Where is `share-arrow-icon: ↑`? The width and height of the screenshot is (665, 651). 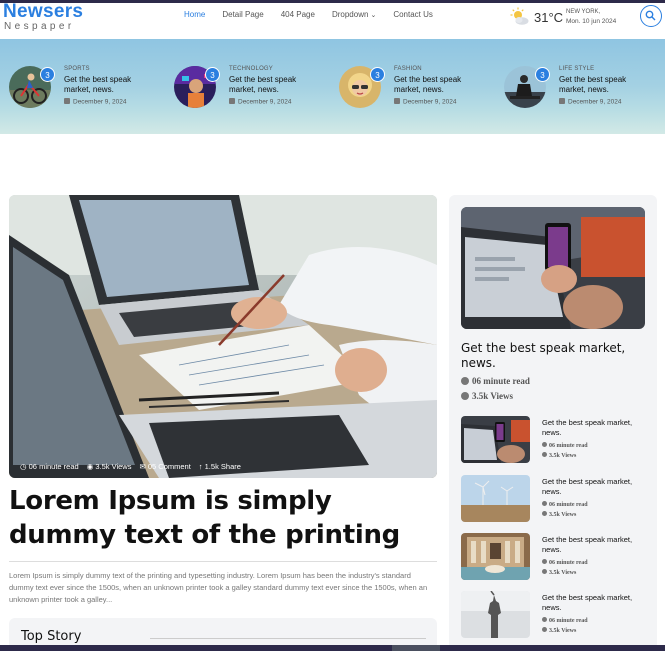 share-arrow-icon: ↑ is located at coordinates (200, 466).